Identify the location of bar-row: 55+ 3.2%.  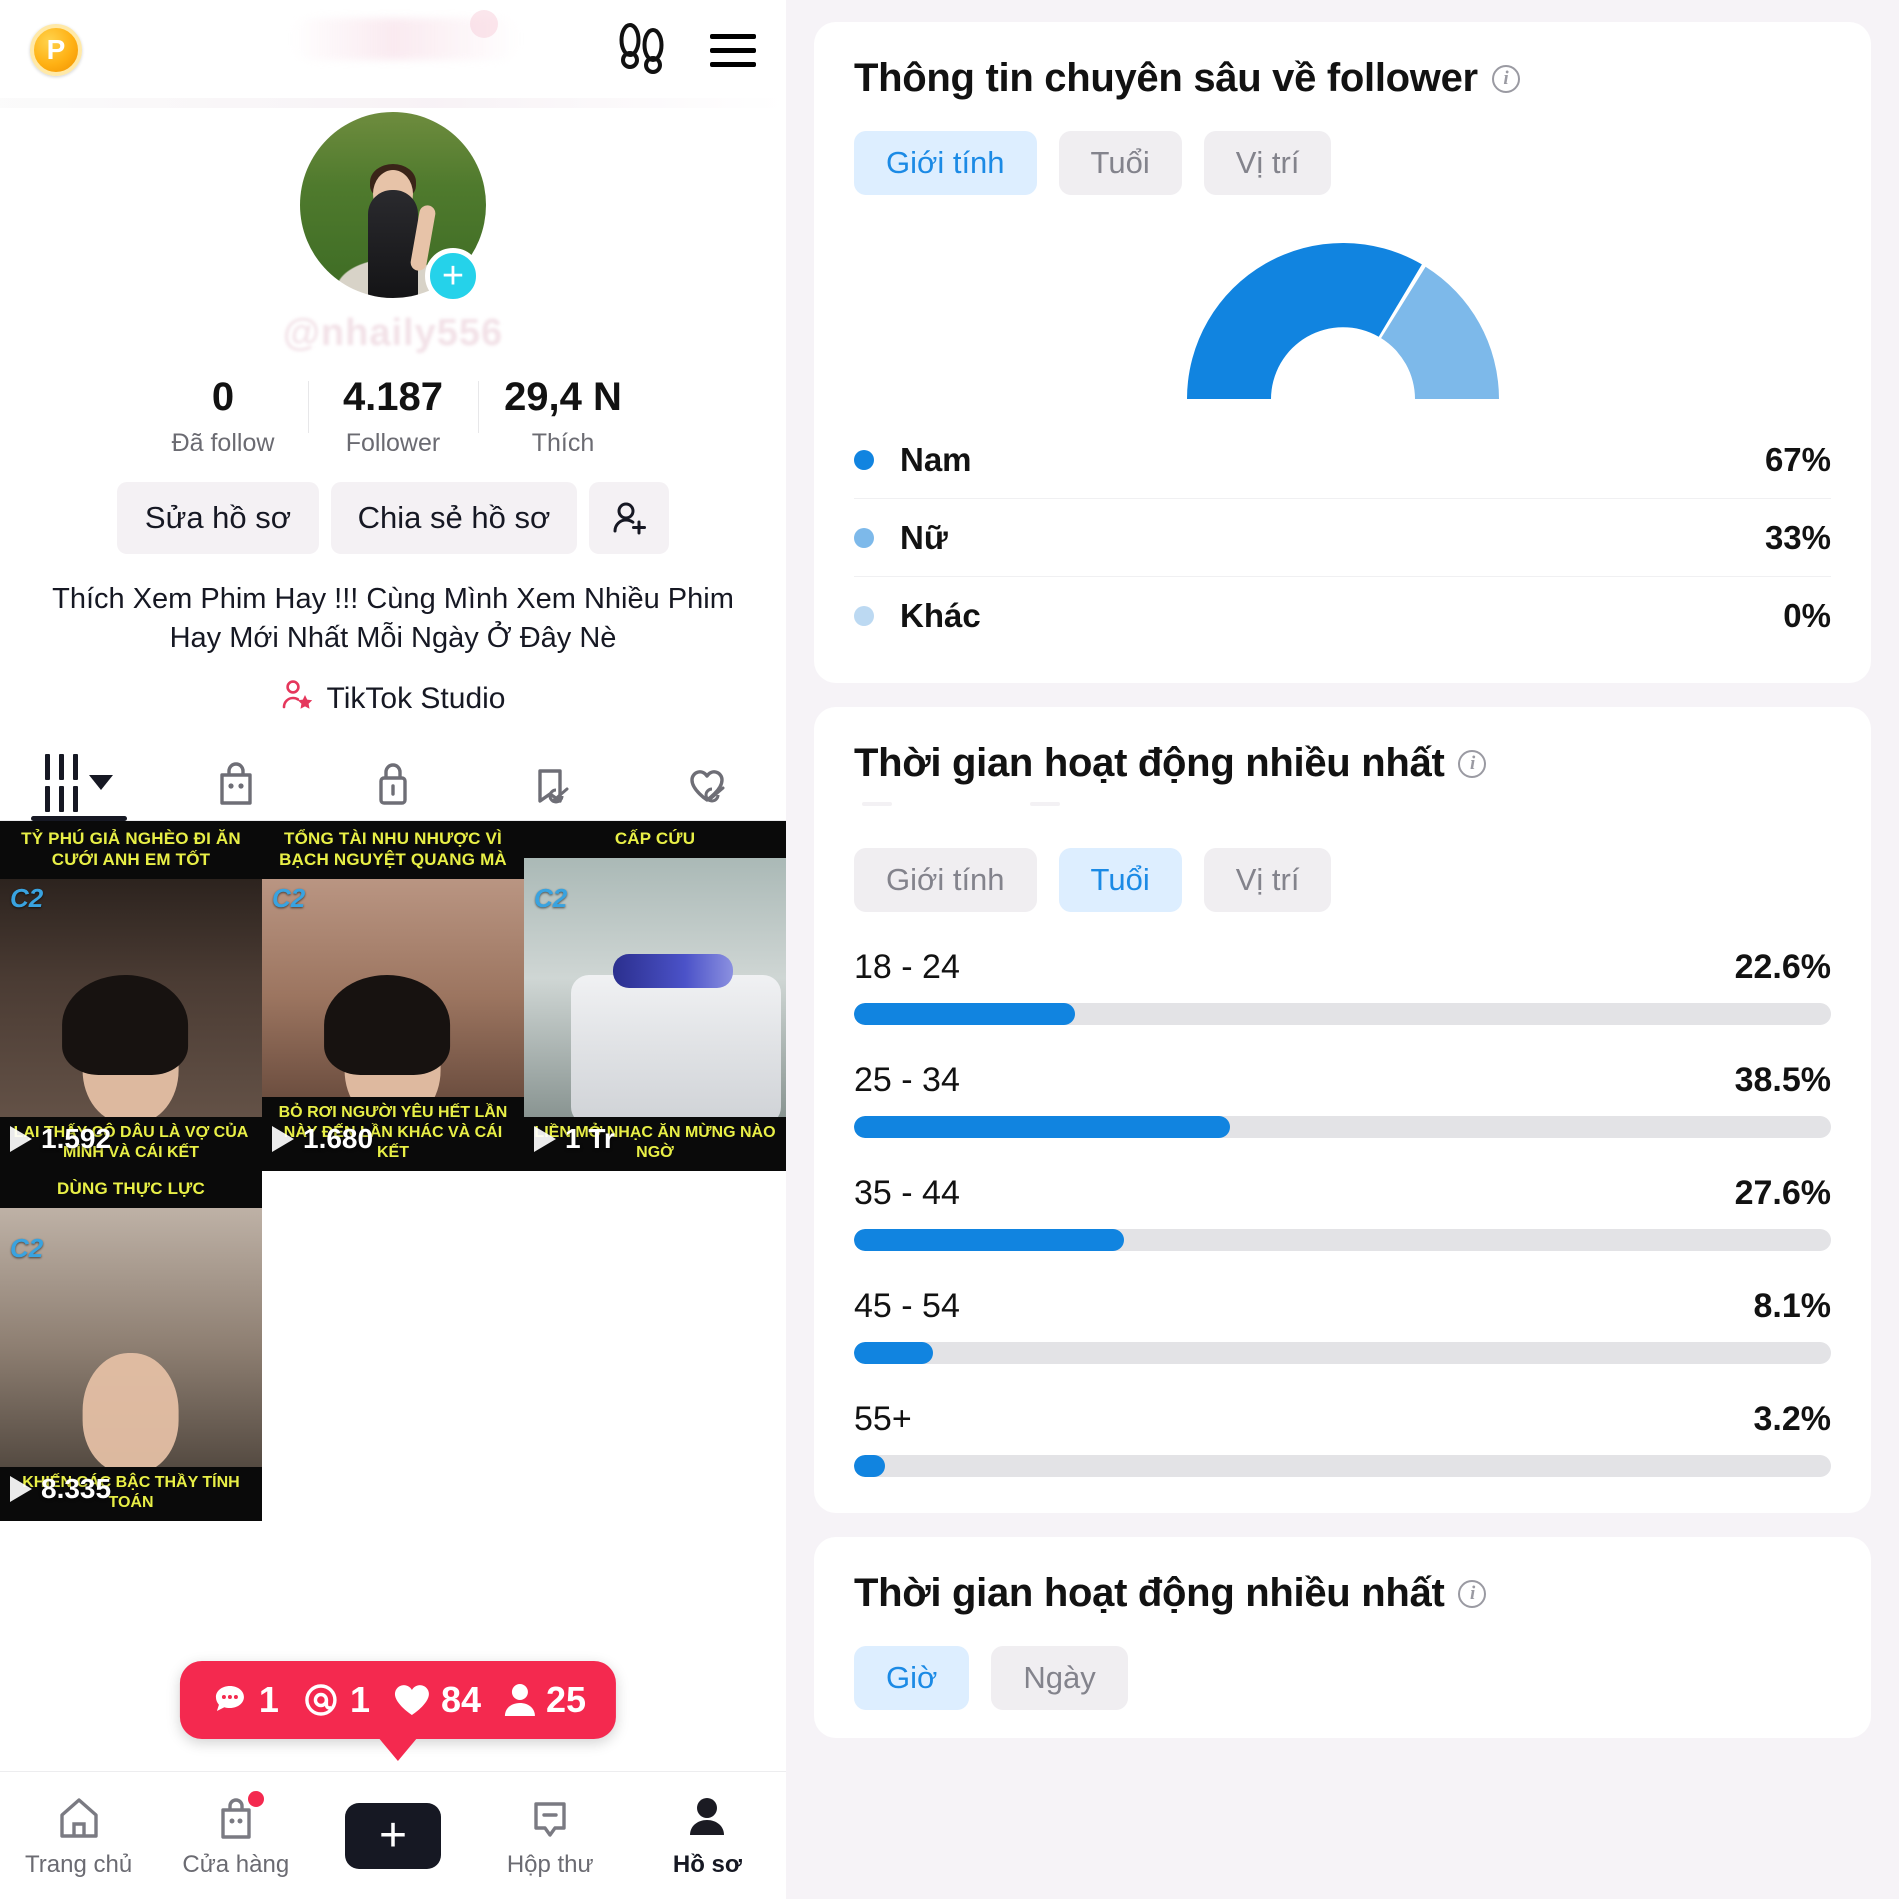
(1342, 1438).